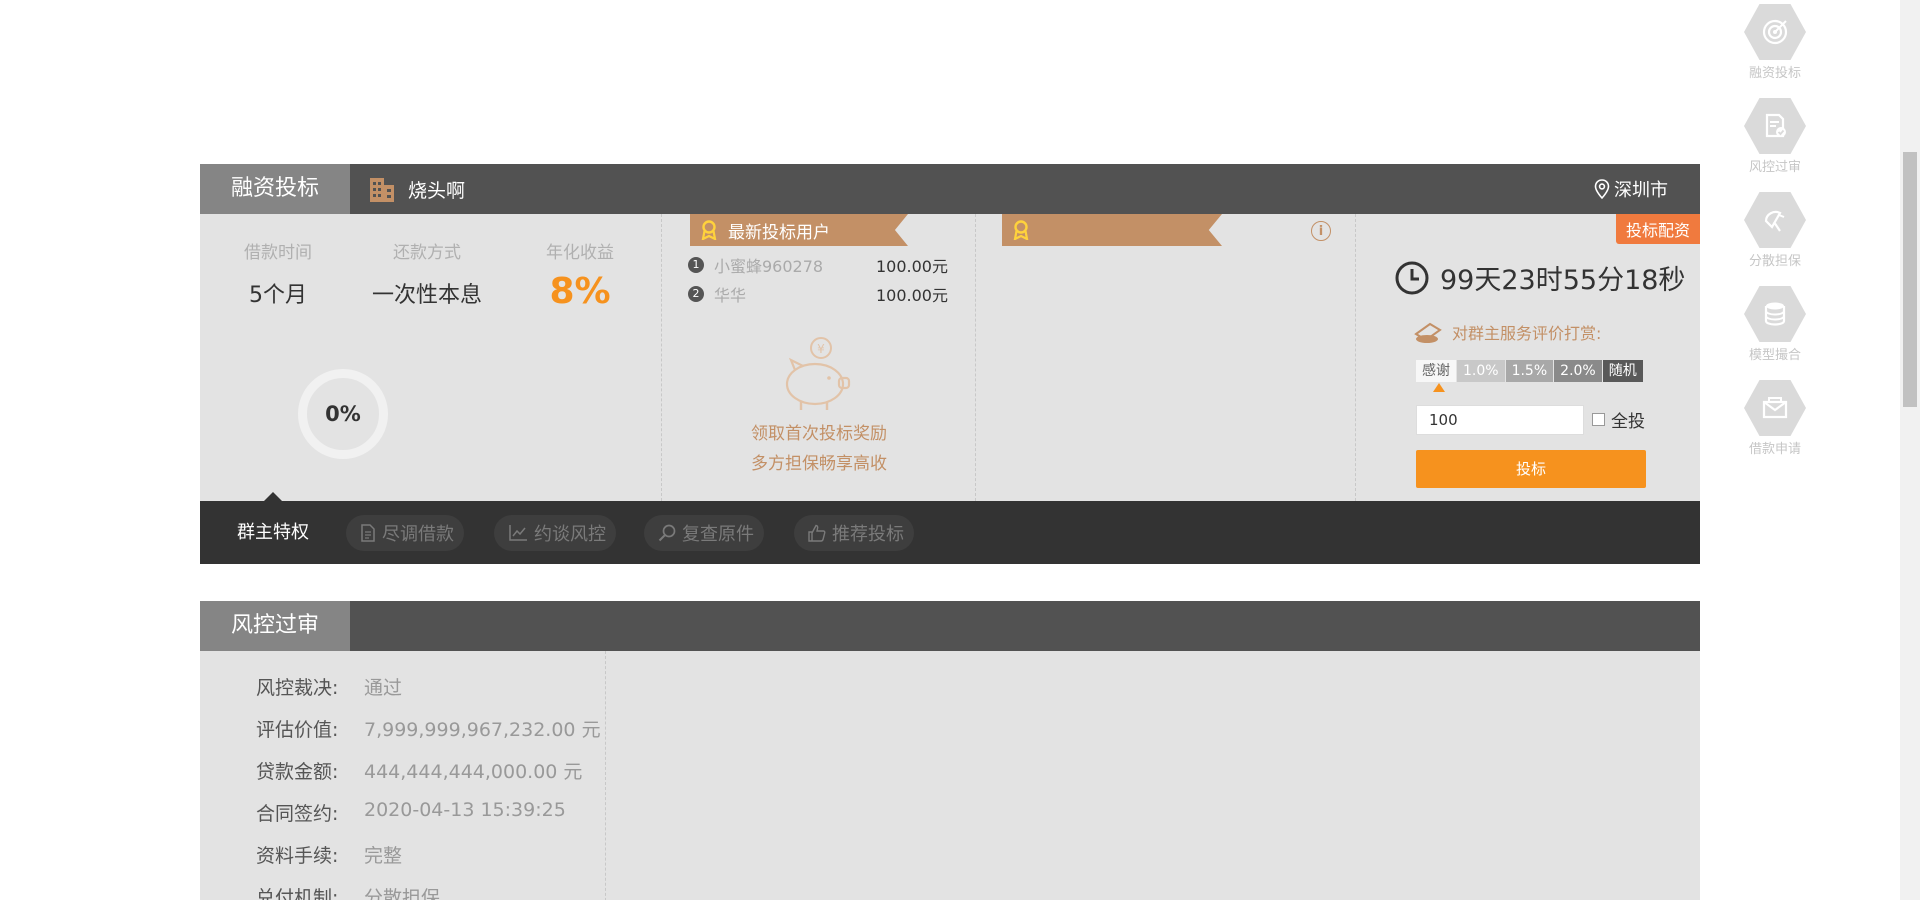 The height and width of the screenshot is (900, 1920). I want to click on tab-owner-privilege: 群主特权, so click(273, 532).